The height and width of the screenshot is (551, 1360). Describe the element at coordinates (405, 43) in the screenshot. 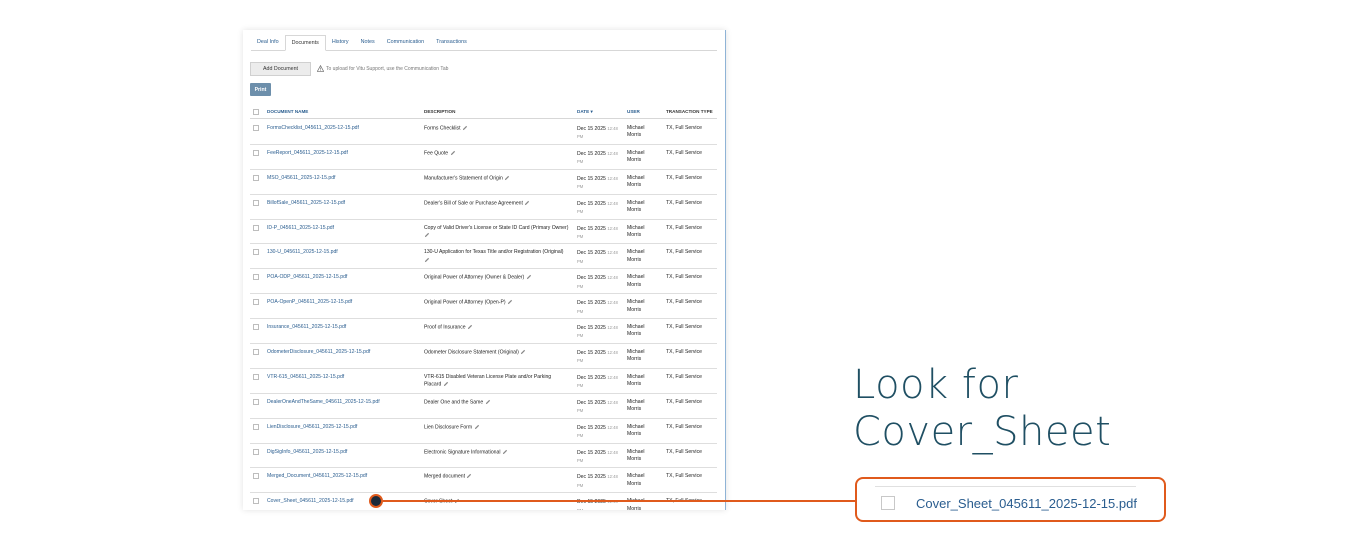

I see `tab-communication: Communication` at that location.